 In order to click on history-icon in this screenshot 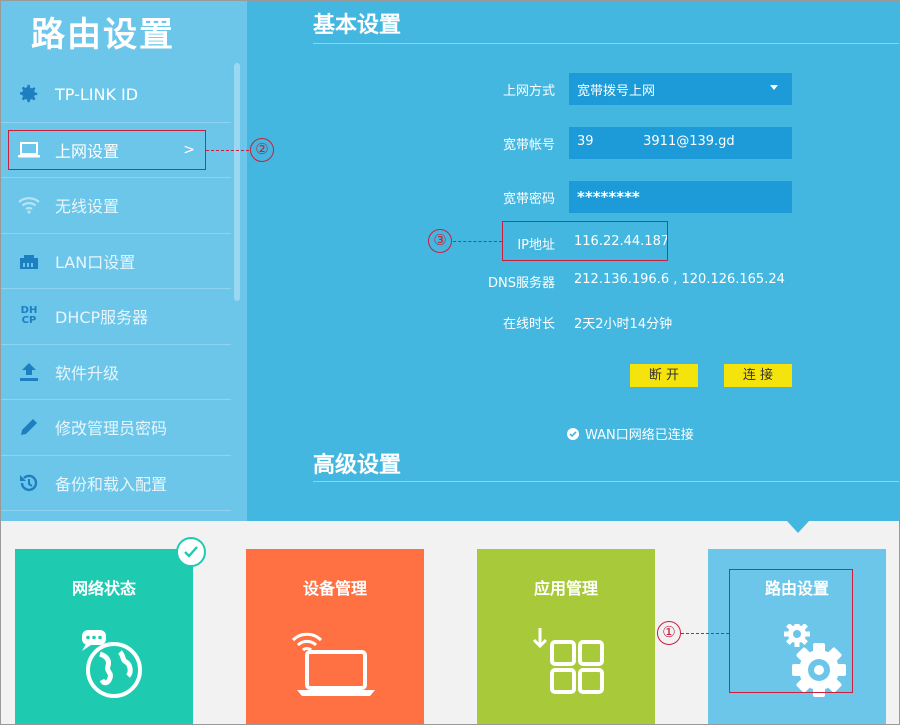, I will do `click(29, 483)`.